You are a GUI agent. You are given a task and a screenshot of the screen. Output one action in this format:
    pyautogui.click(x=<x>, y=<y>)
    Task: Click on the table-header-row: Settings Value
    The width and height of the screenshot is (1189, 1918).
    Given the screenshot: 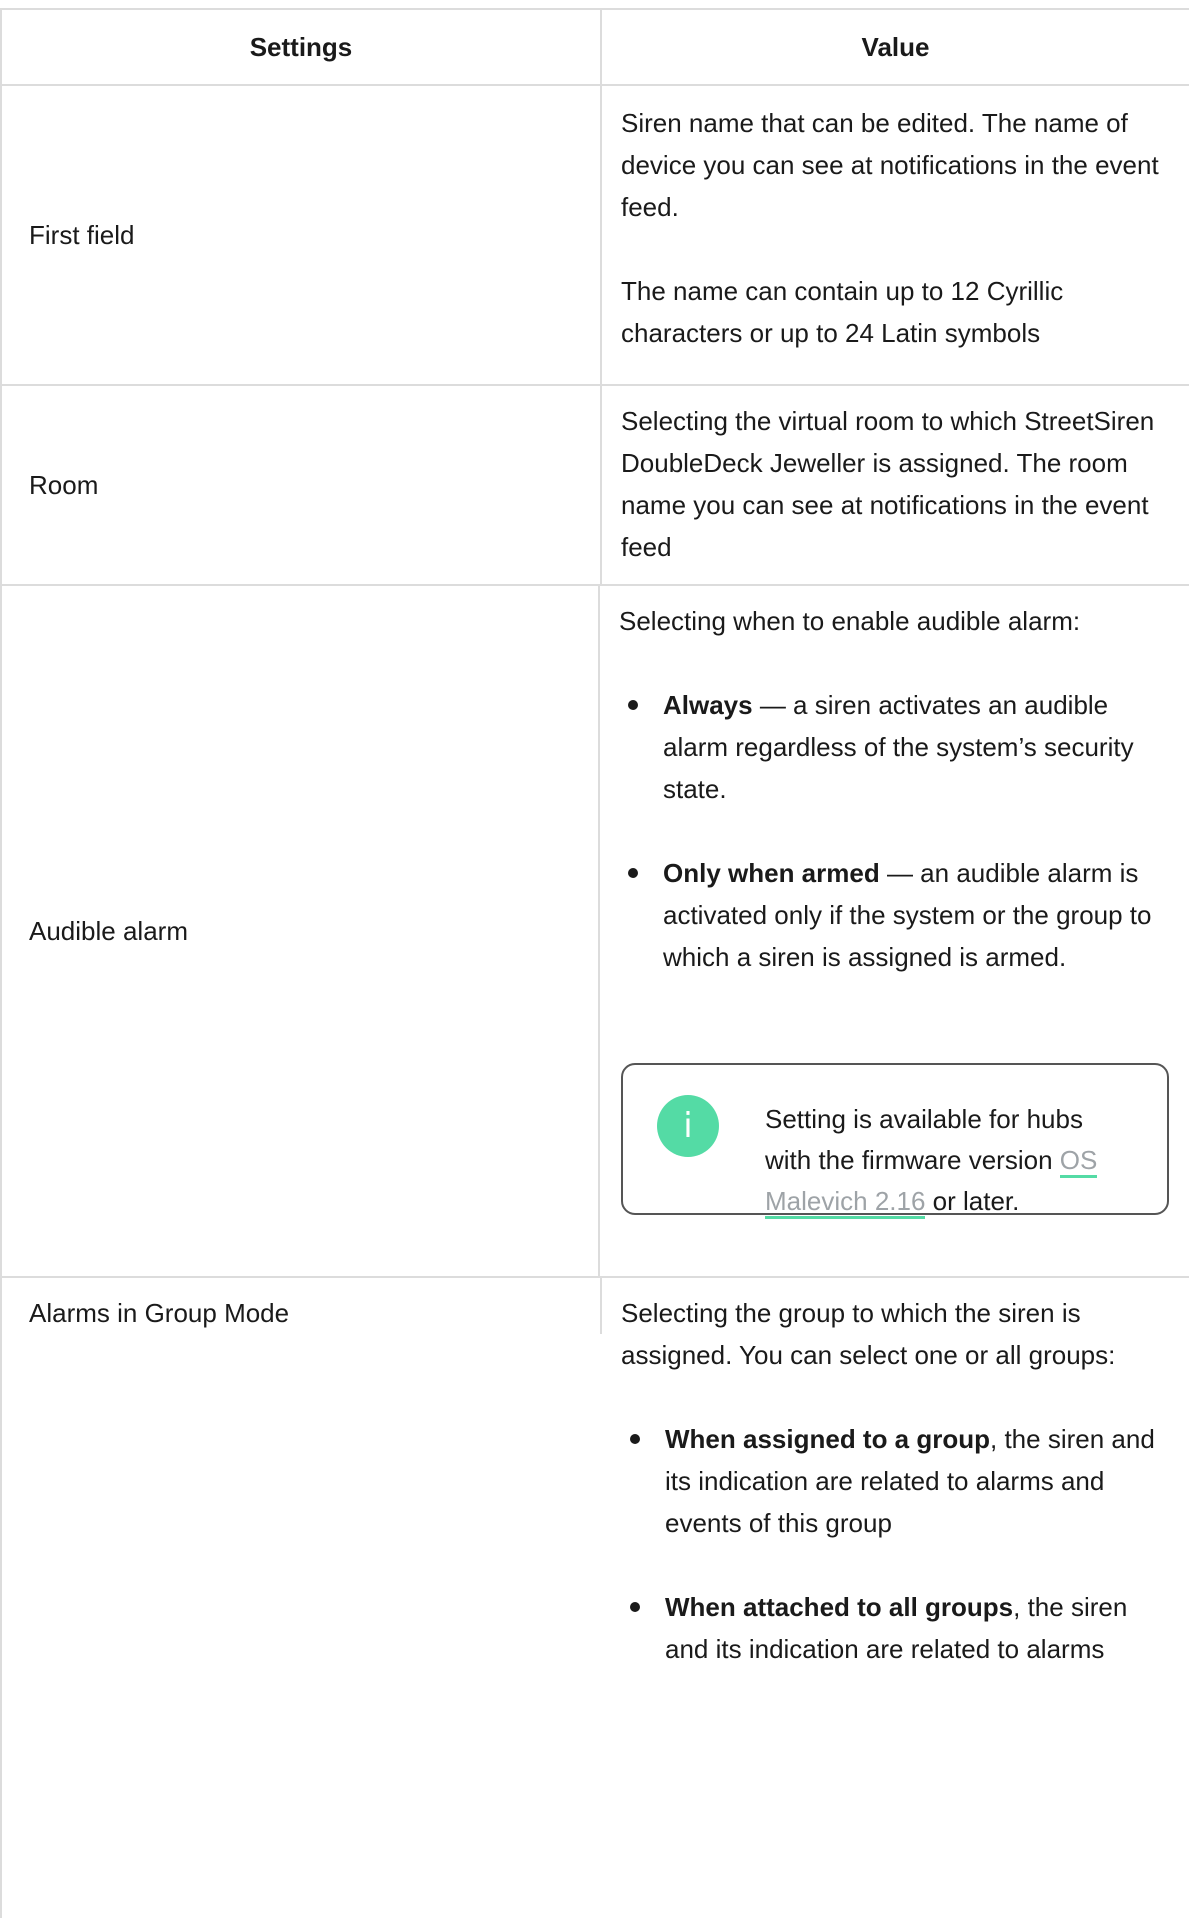 What is the action you would take?
    pyautogui.click(x=595, y=48)
    